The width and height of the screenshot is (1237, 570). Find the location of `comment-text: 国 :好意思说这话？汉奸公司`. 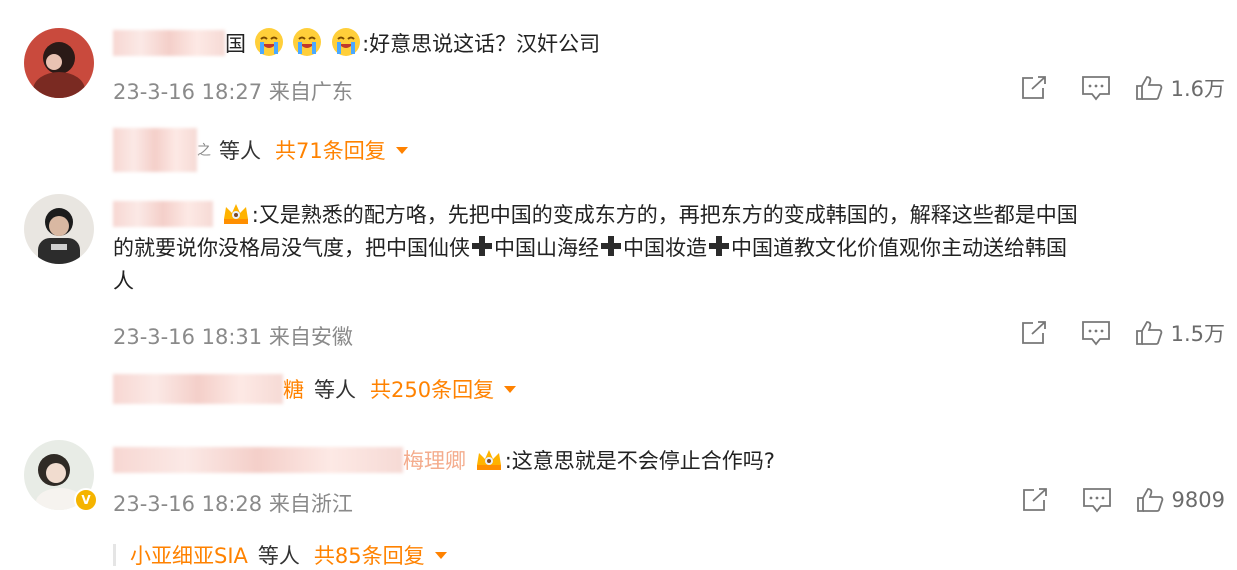

comment-text: 国 :好意思说这话？汉奸公司 is located at coordinates (668, 43).